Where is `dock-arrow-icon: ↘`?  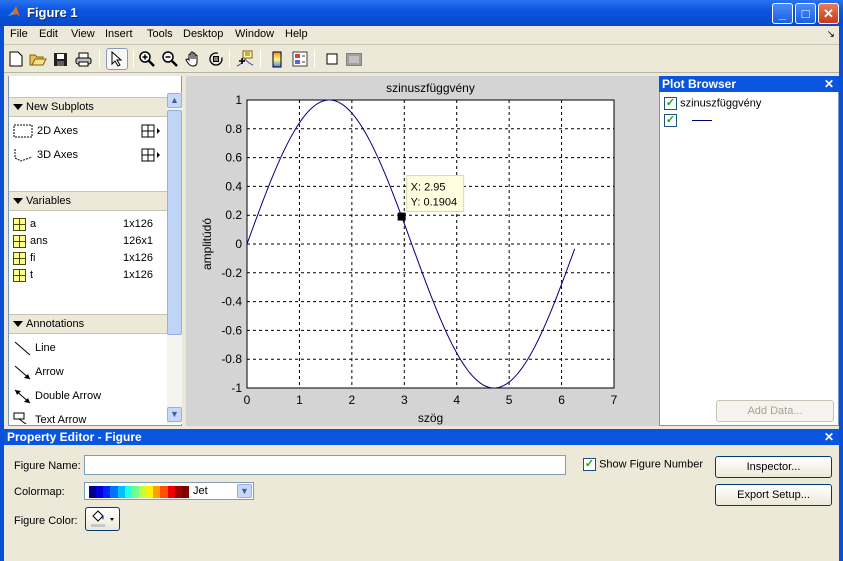
dock-arrow-icon: ↘ is located at coordinates (831, 34).